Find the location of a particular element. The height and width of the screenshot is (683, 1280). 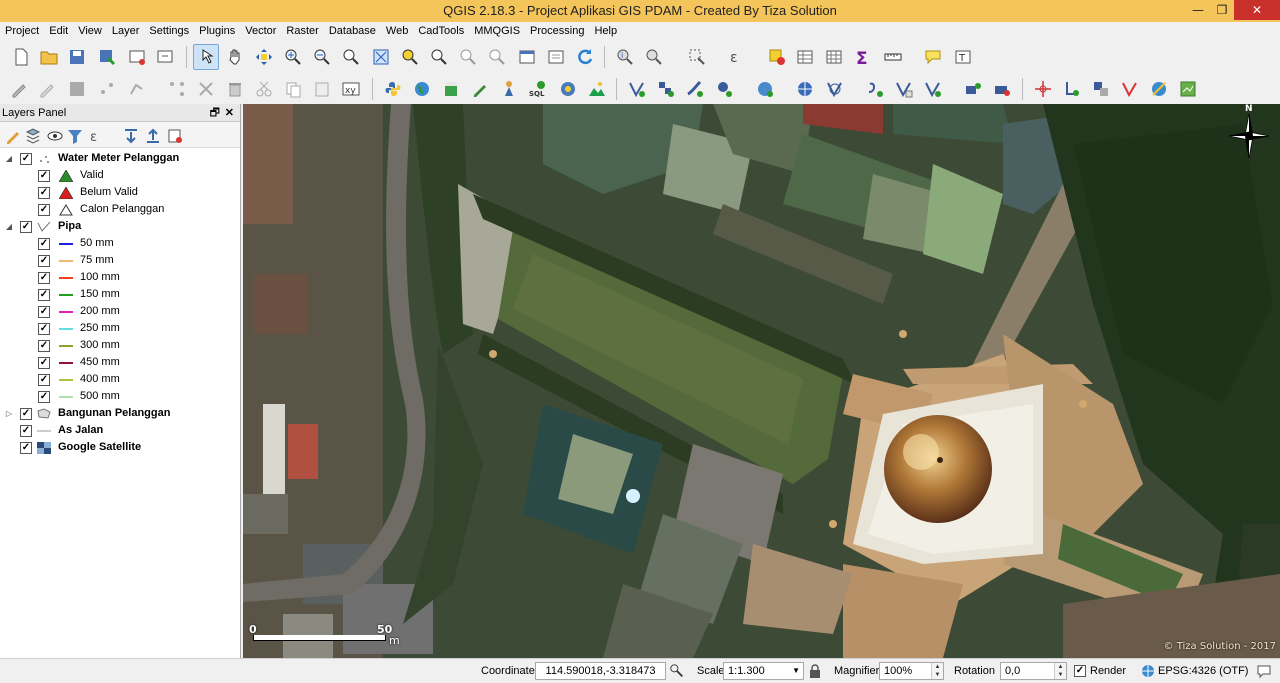

menu-settings: Settings is located at coordinates (169, 31).